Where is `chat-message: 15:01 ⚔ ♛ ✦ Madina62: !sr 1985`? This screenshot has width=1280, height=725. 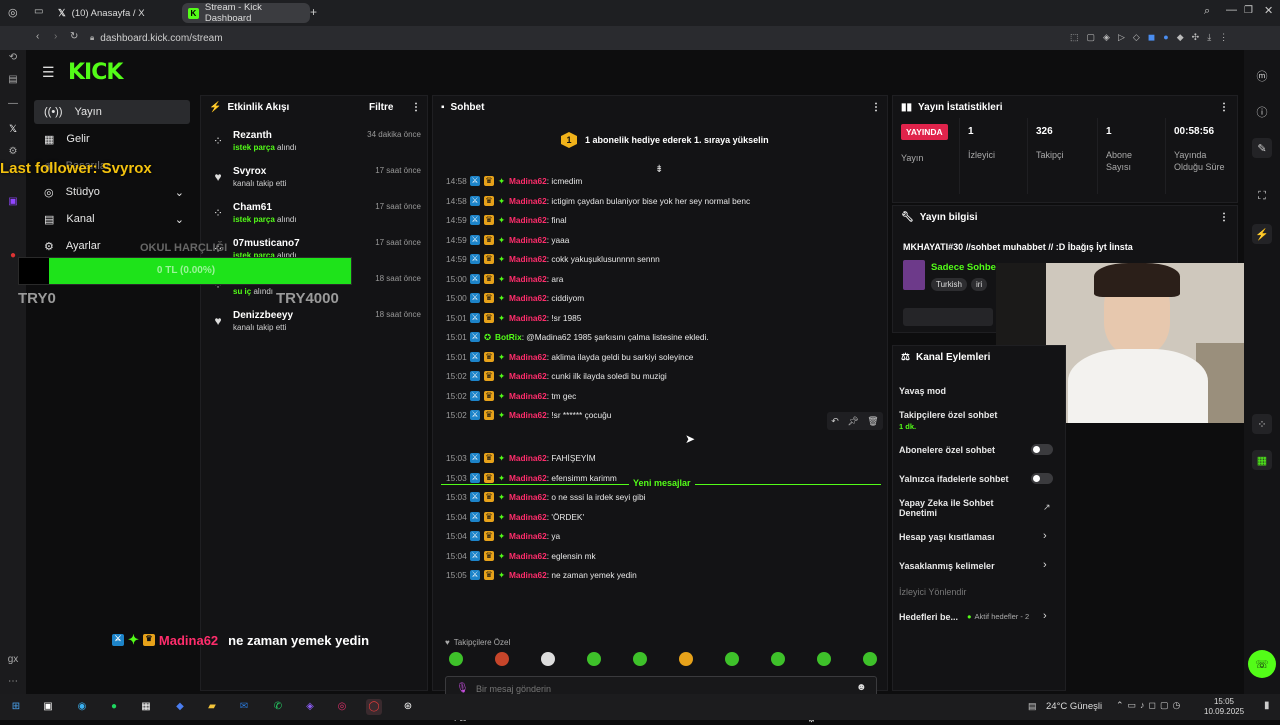
chat-message: 15:01 ⚔ ♛ ✦ Madina62: !sr 1985 is located at coordinates (513, 318).